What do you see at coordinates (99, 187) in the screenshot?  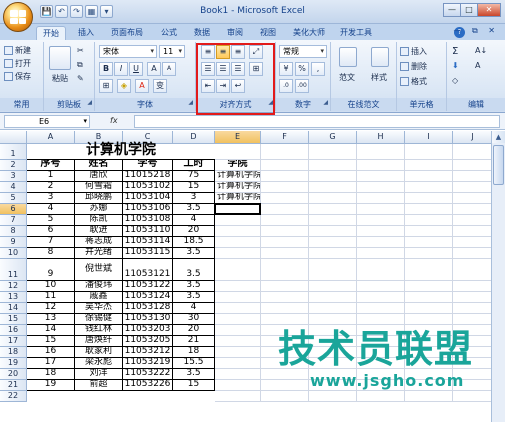 I see `data-cell: 何雪霜` at bounding box center [99, 187].